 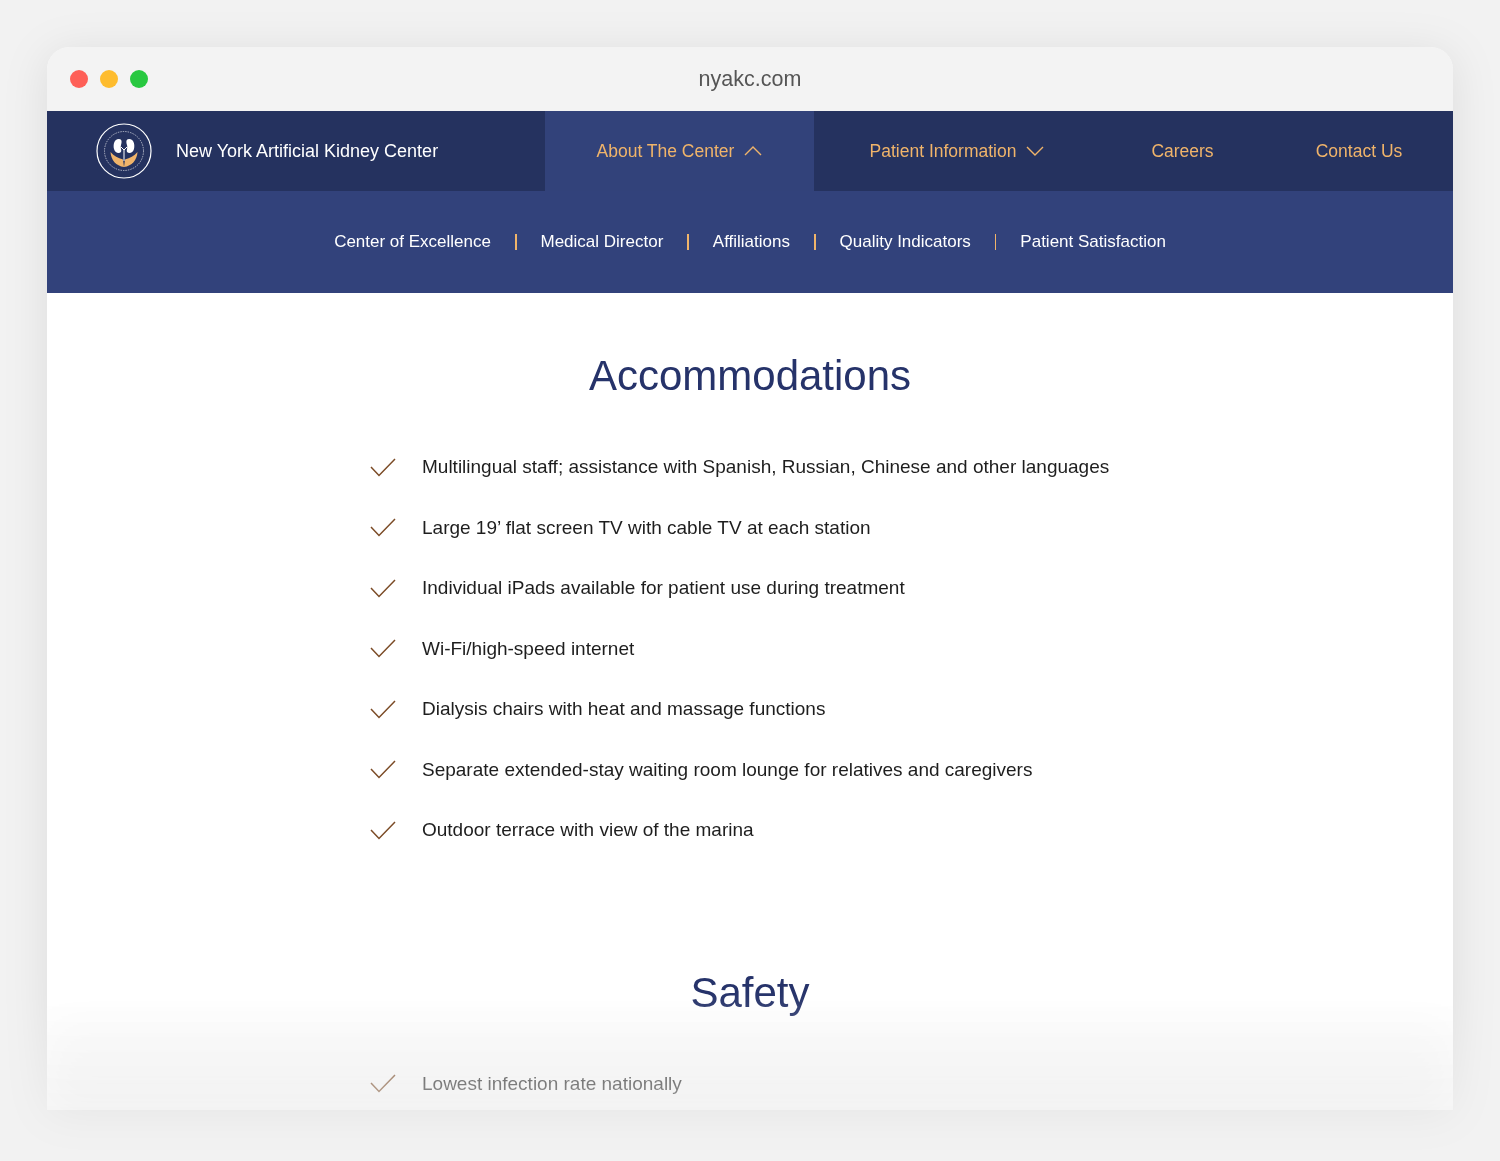 What do you see at coordinates (727, 769) in the screenshot?
I see `list-item-text: Separate extended-stay waiting room lounge for relatives and caregivers` at bounding box center [727, 769].